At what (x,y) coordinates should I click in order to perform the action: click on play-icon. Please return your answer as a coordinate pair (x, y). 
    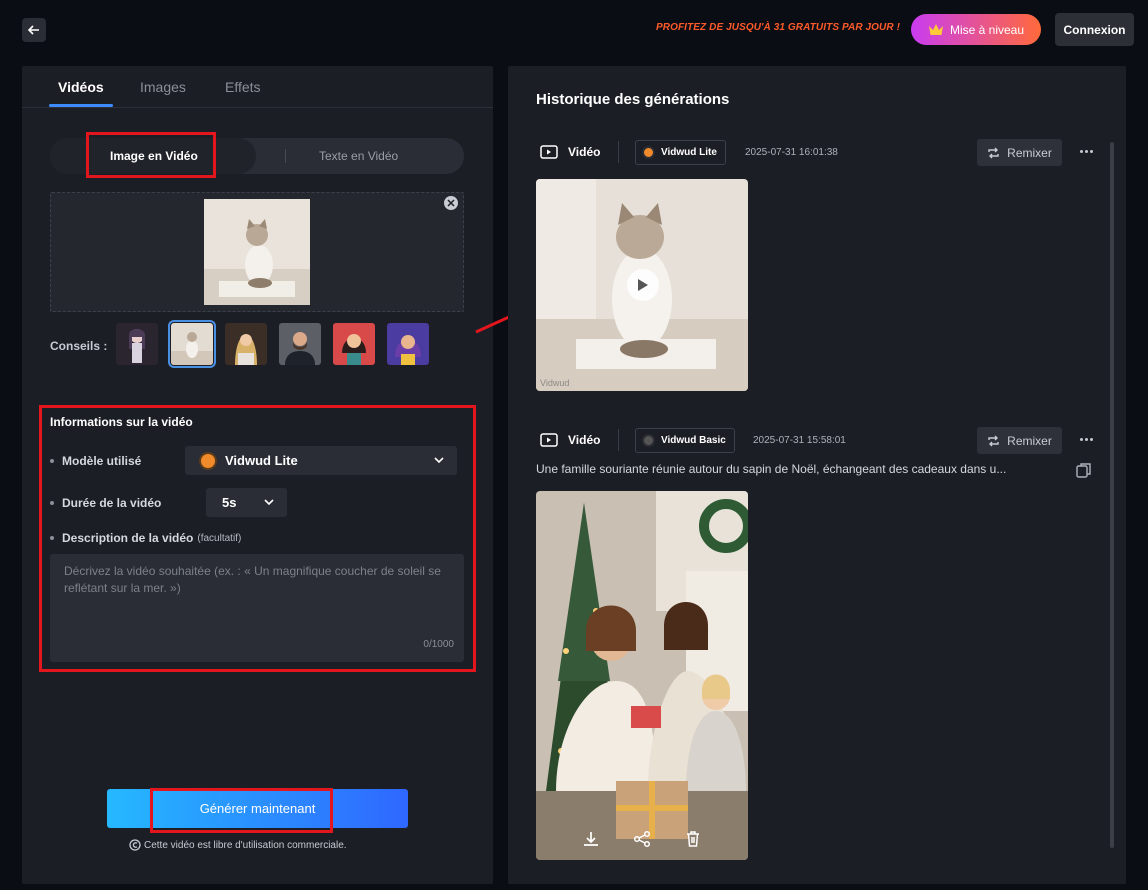
    Looking at the image, I should click on (643, 285).